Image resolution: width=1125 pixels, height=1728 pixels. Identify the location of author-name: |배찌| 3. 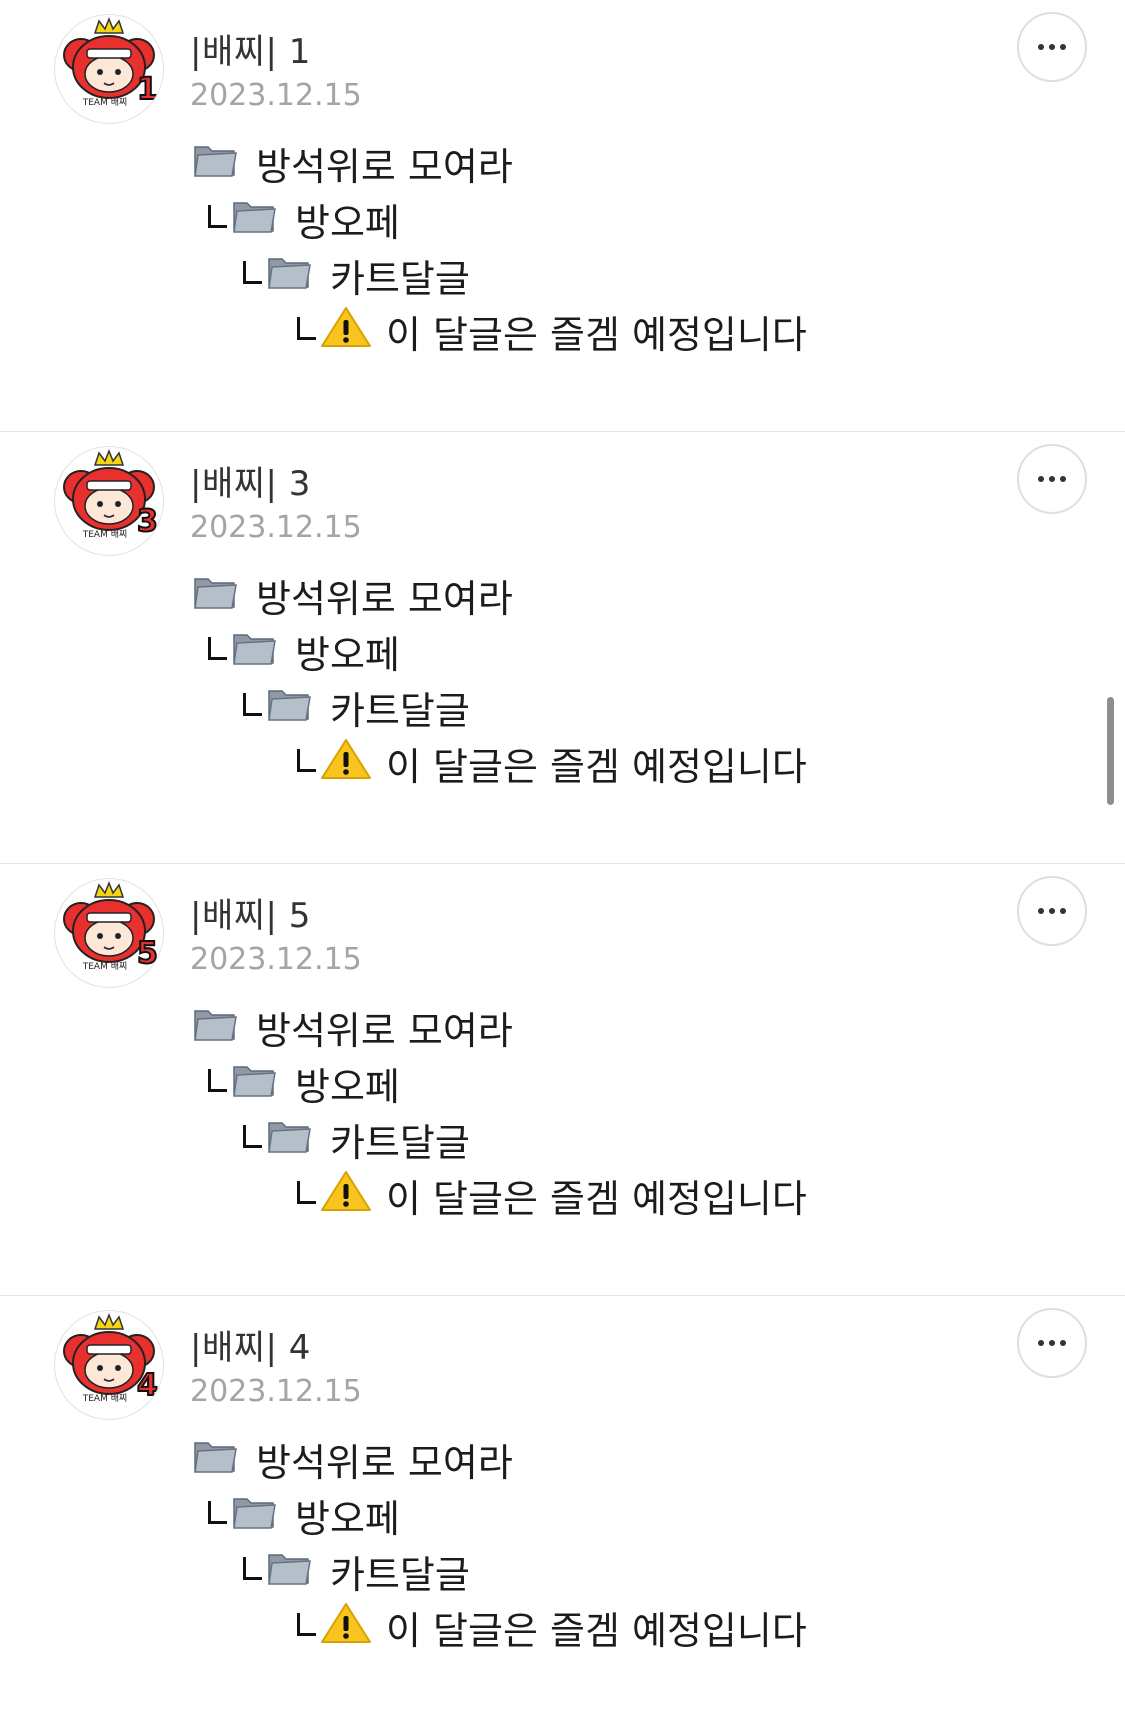
(250, 480).